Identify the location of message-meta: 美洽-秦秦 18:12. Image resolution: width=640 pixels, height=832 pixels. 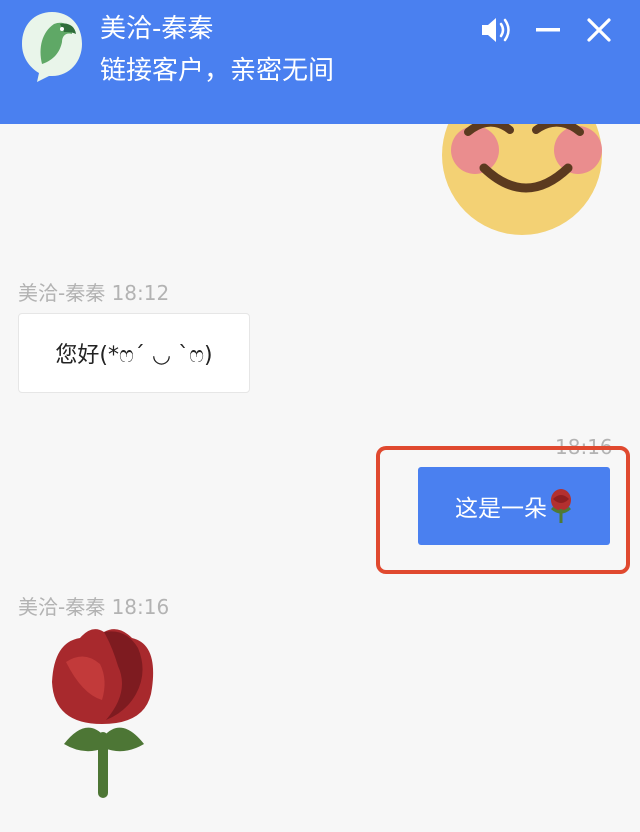
(93, 293).